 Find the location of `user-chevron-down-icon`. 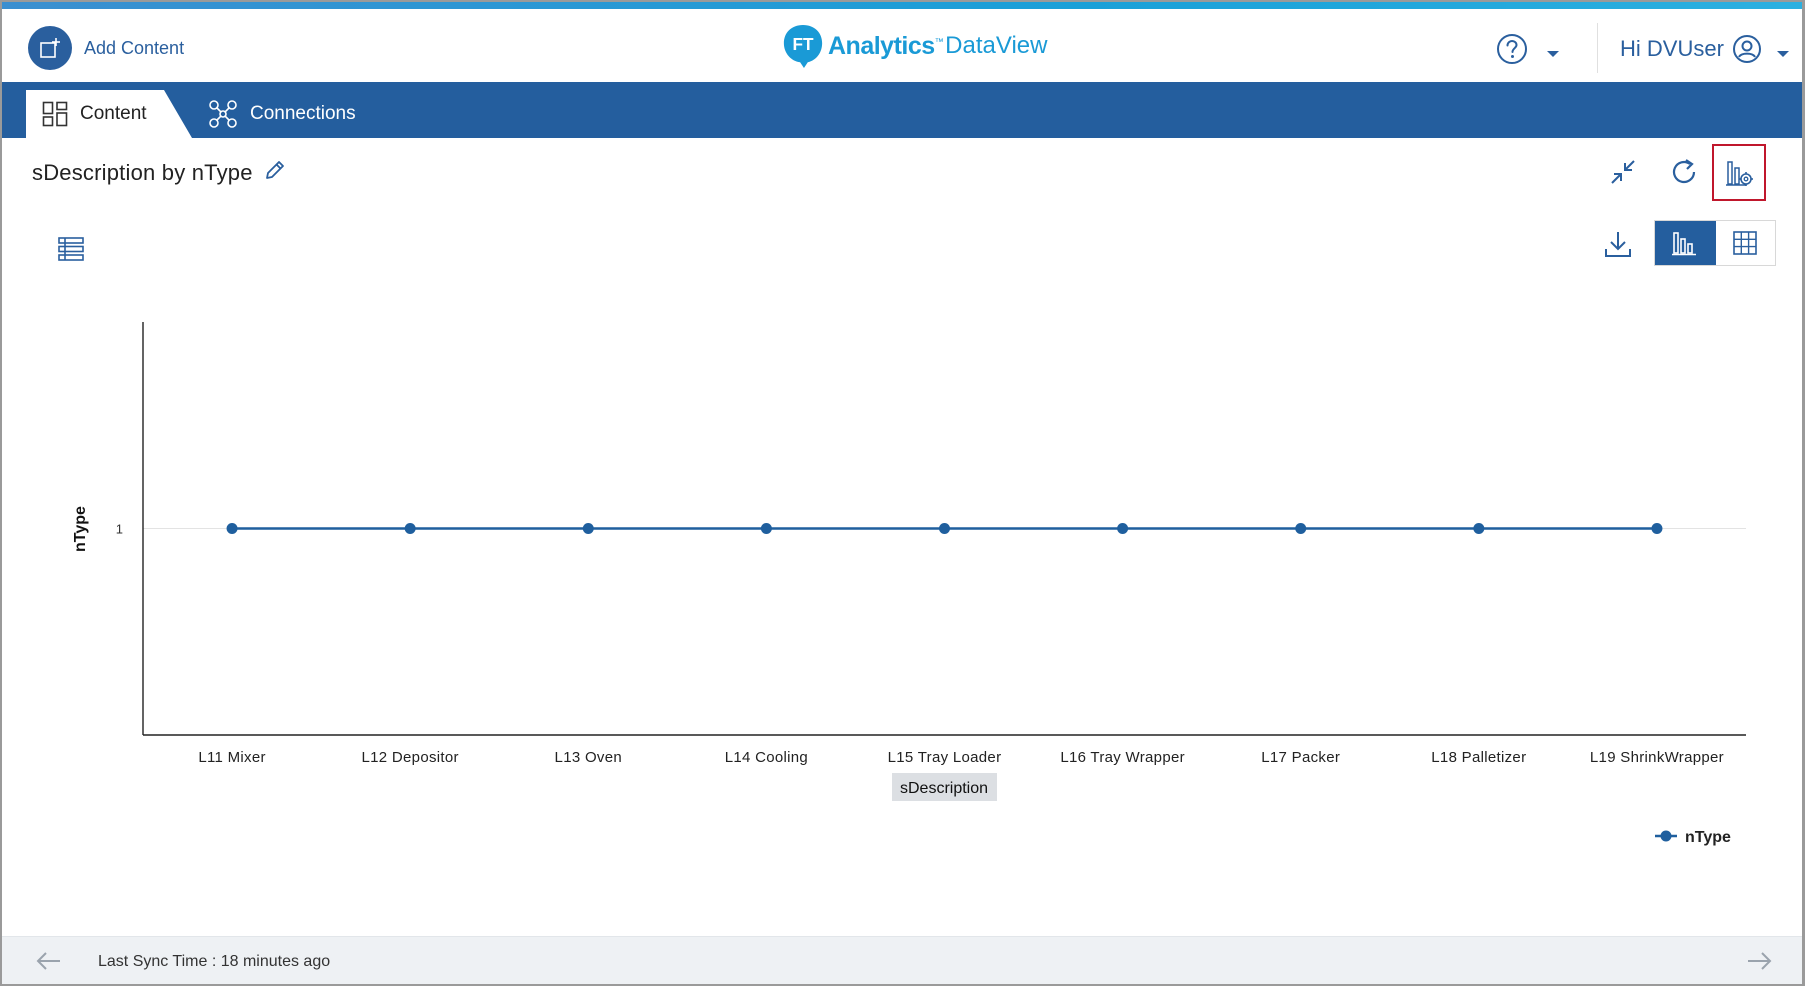

user-chevron-down-icon is located at coordinates (1783, 54).